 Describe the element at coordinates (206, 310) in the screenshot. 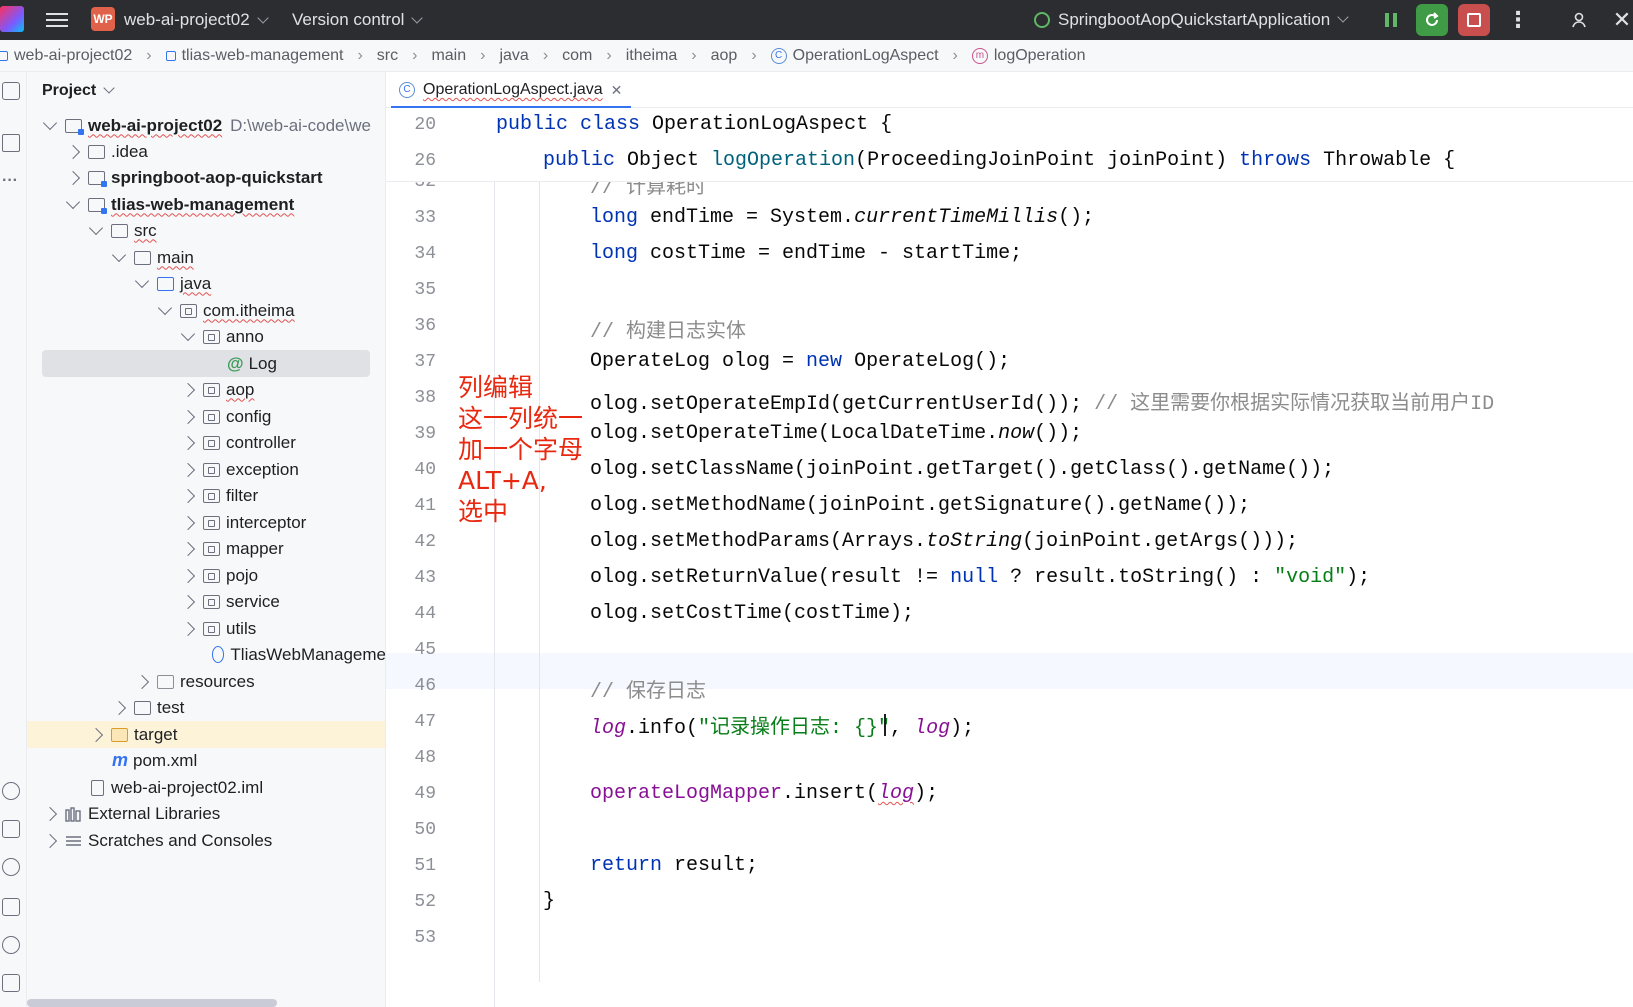

I see `tree-item-com-itheima: com.itheima` at that location.